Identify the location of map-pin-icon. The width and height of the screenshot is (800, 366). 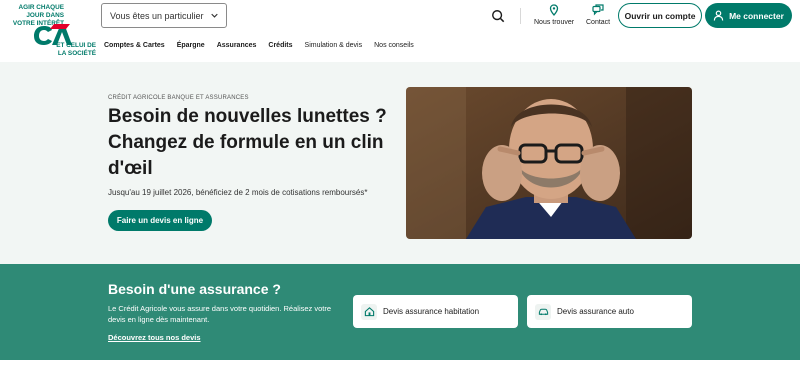
(554, 10).